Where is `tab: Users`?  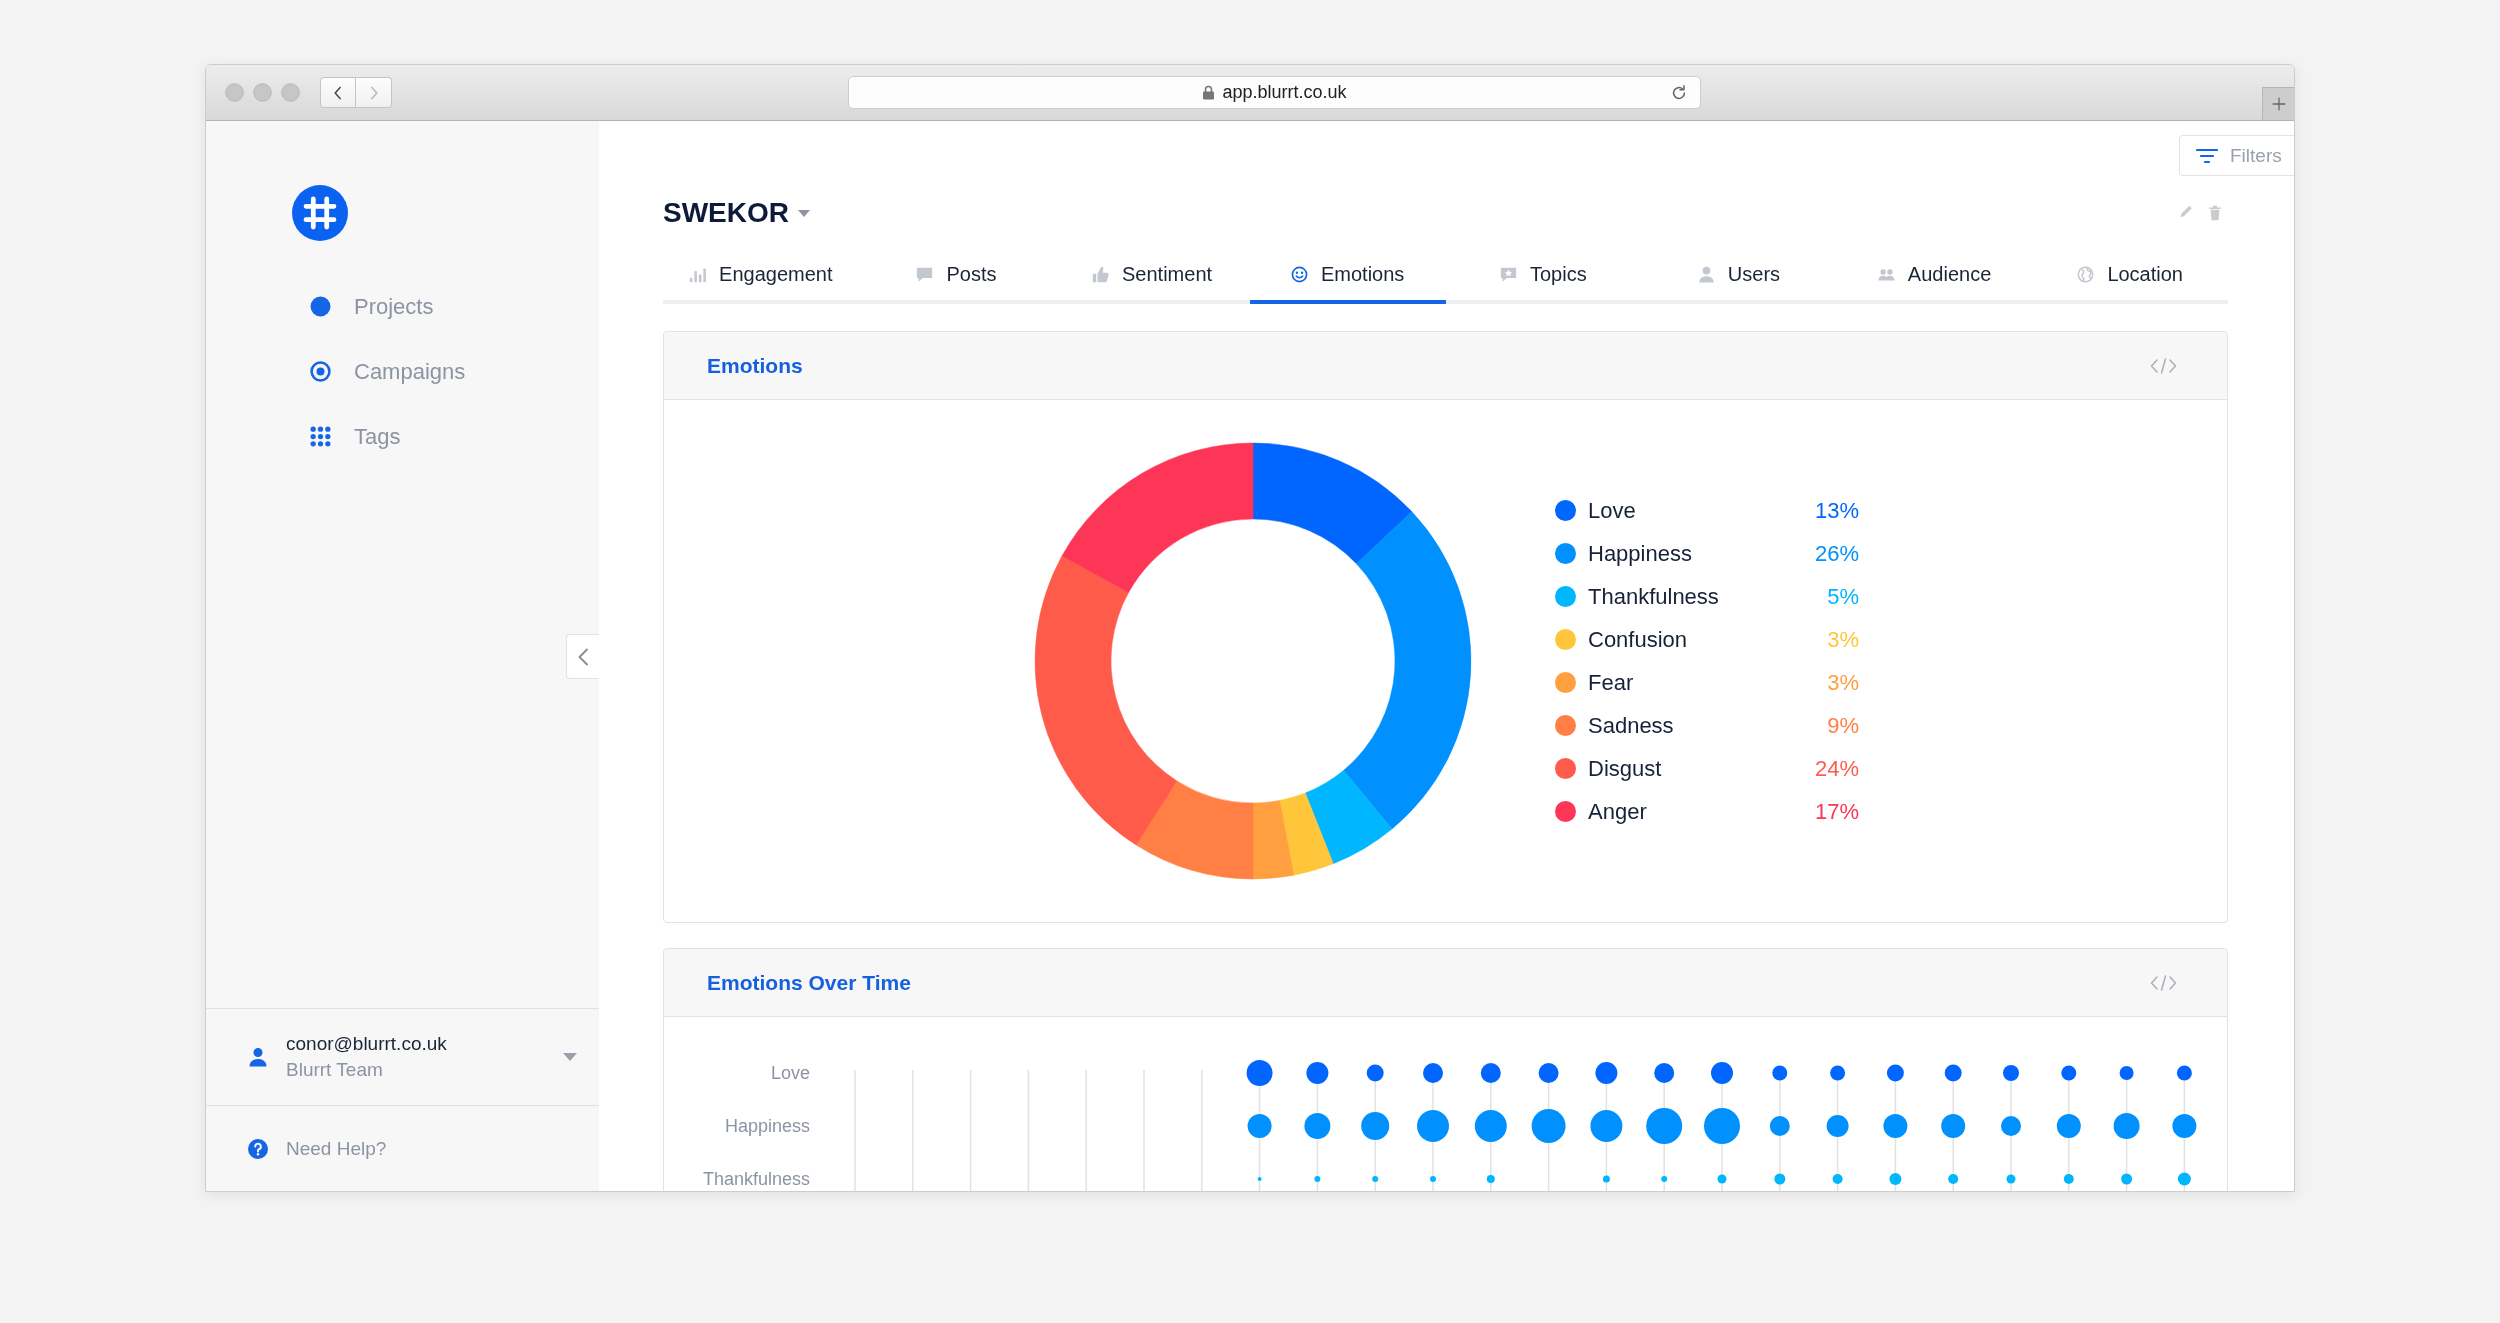
tab: Users is located at coordinates (1739, 276).